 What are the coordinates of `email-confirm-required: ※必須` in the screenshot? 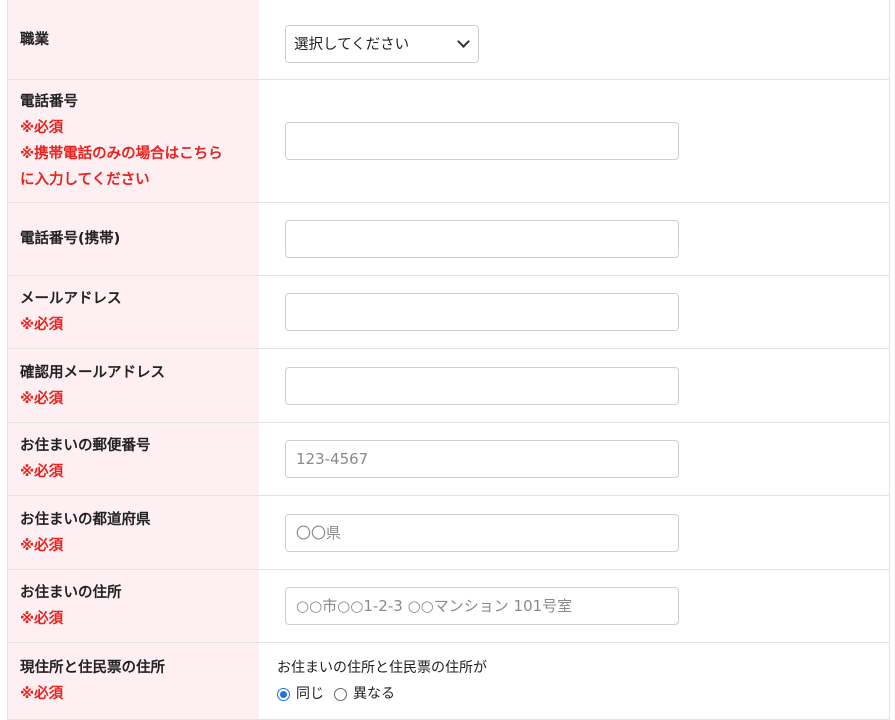 It's located at (42, 398).